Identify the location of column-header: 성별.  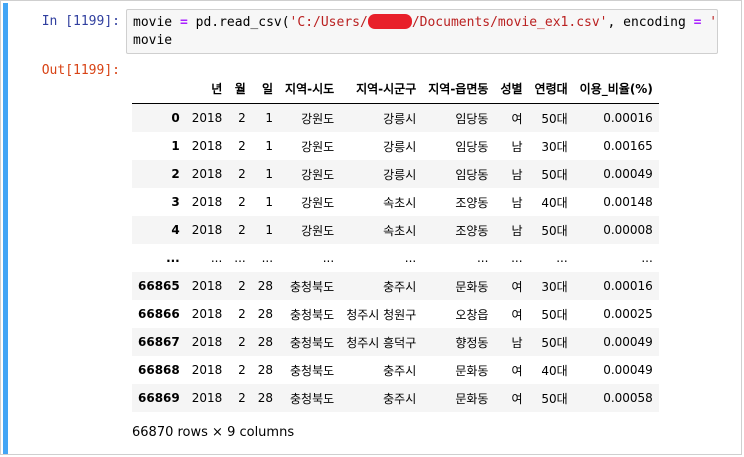
(511, 89).